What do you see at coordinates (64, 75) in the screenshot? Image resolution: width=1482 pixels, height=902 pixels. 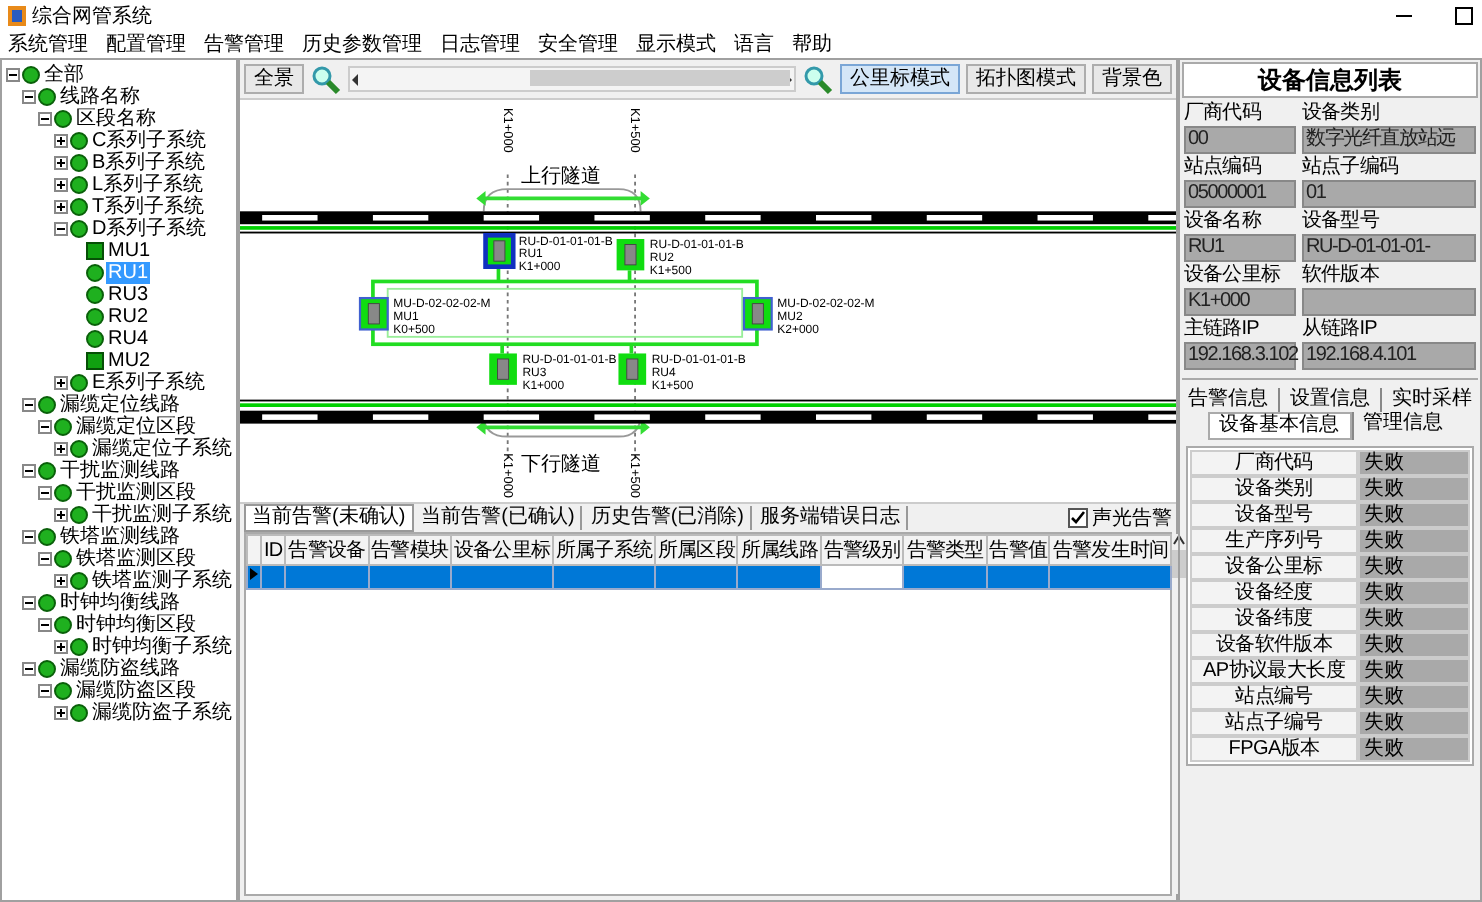 I see `tree-item: 全部` at bounding box center [64, 75].